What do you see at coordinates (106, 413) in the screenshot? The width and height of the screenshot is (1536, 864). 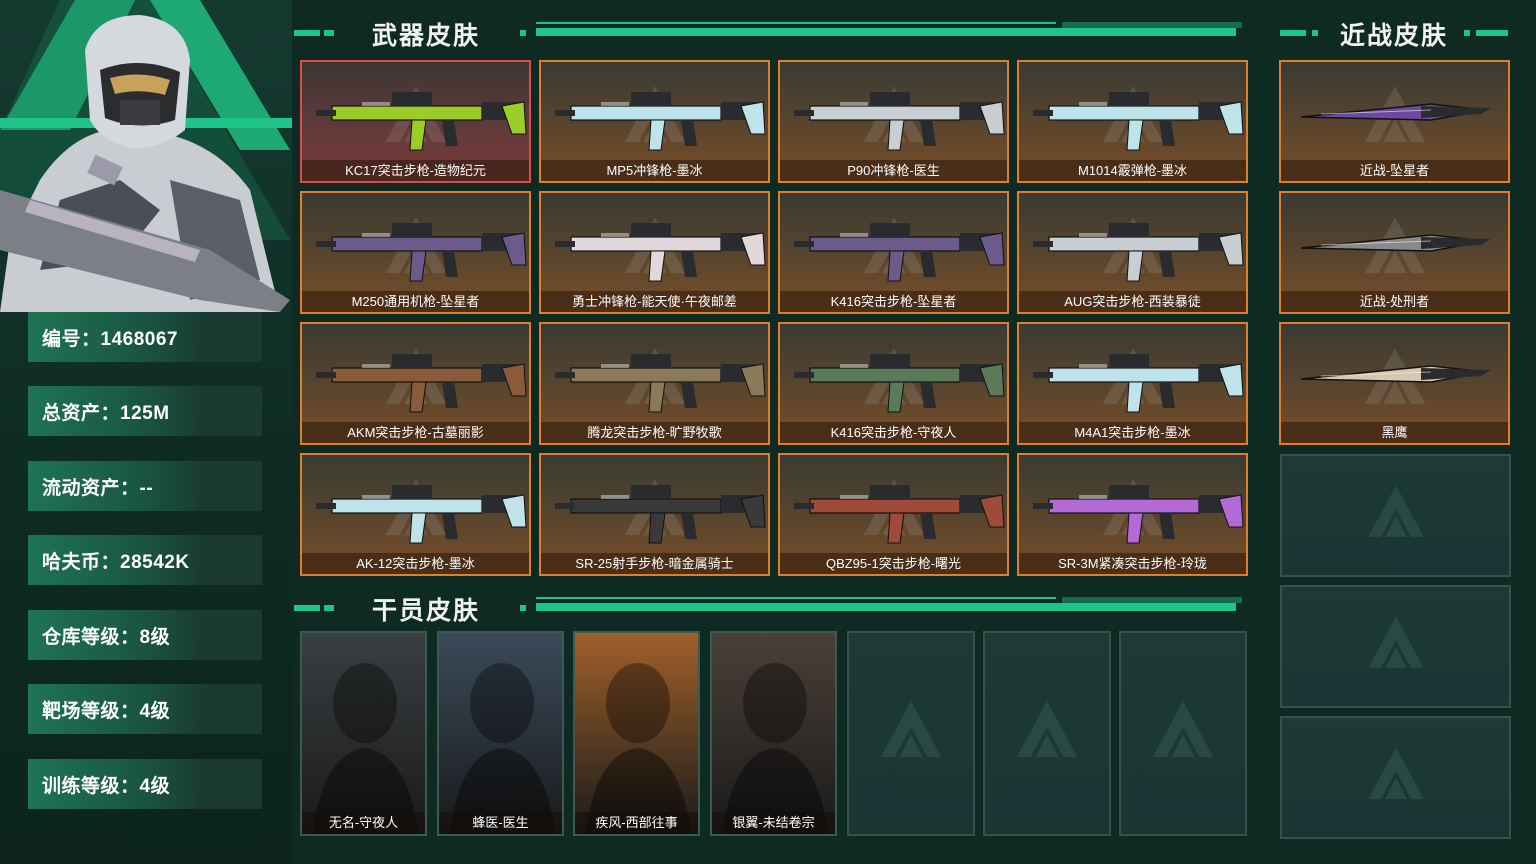 I see `stat-total-assets-text: 总资产：125M` at bounding box center [106, 413].